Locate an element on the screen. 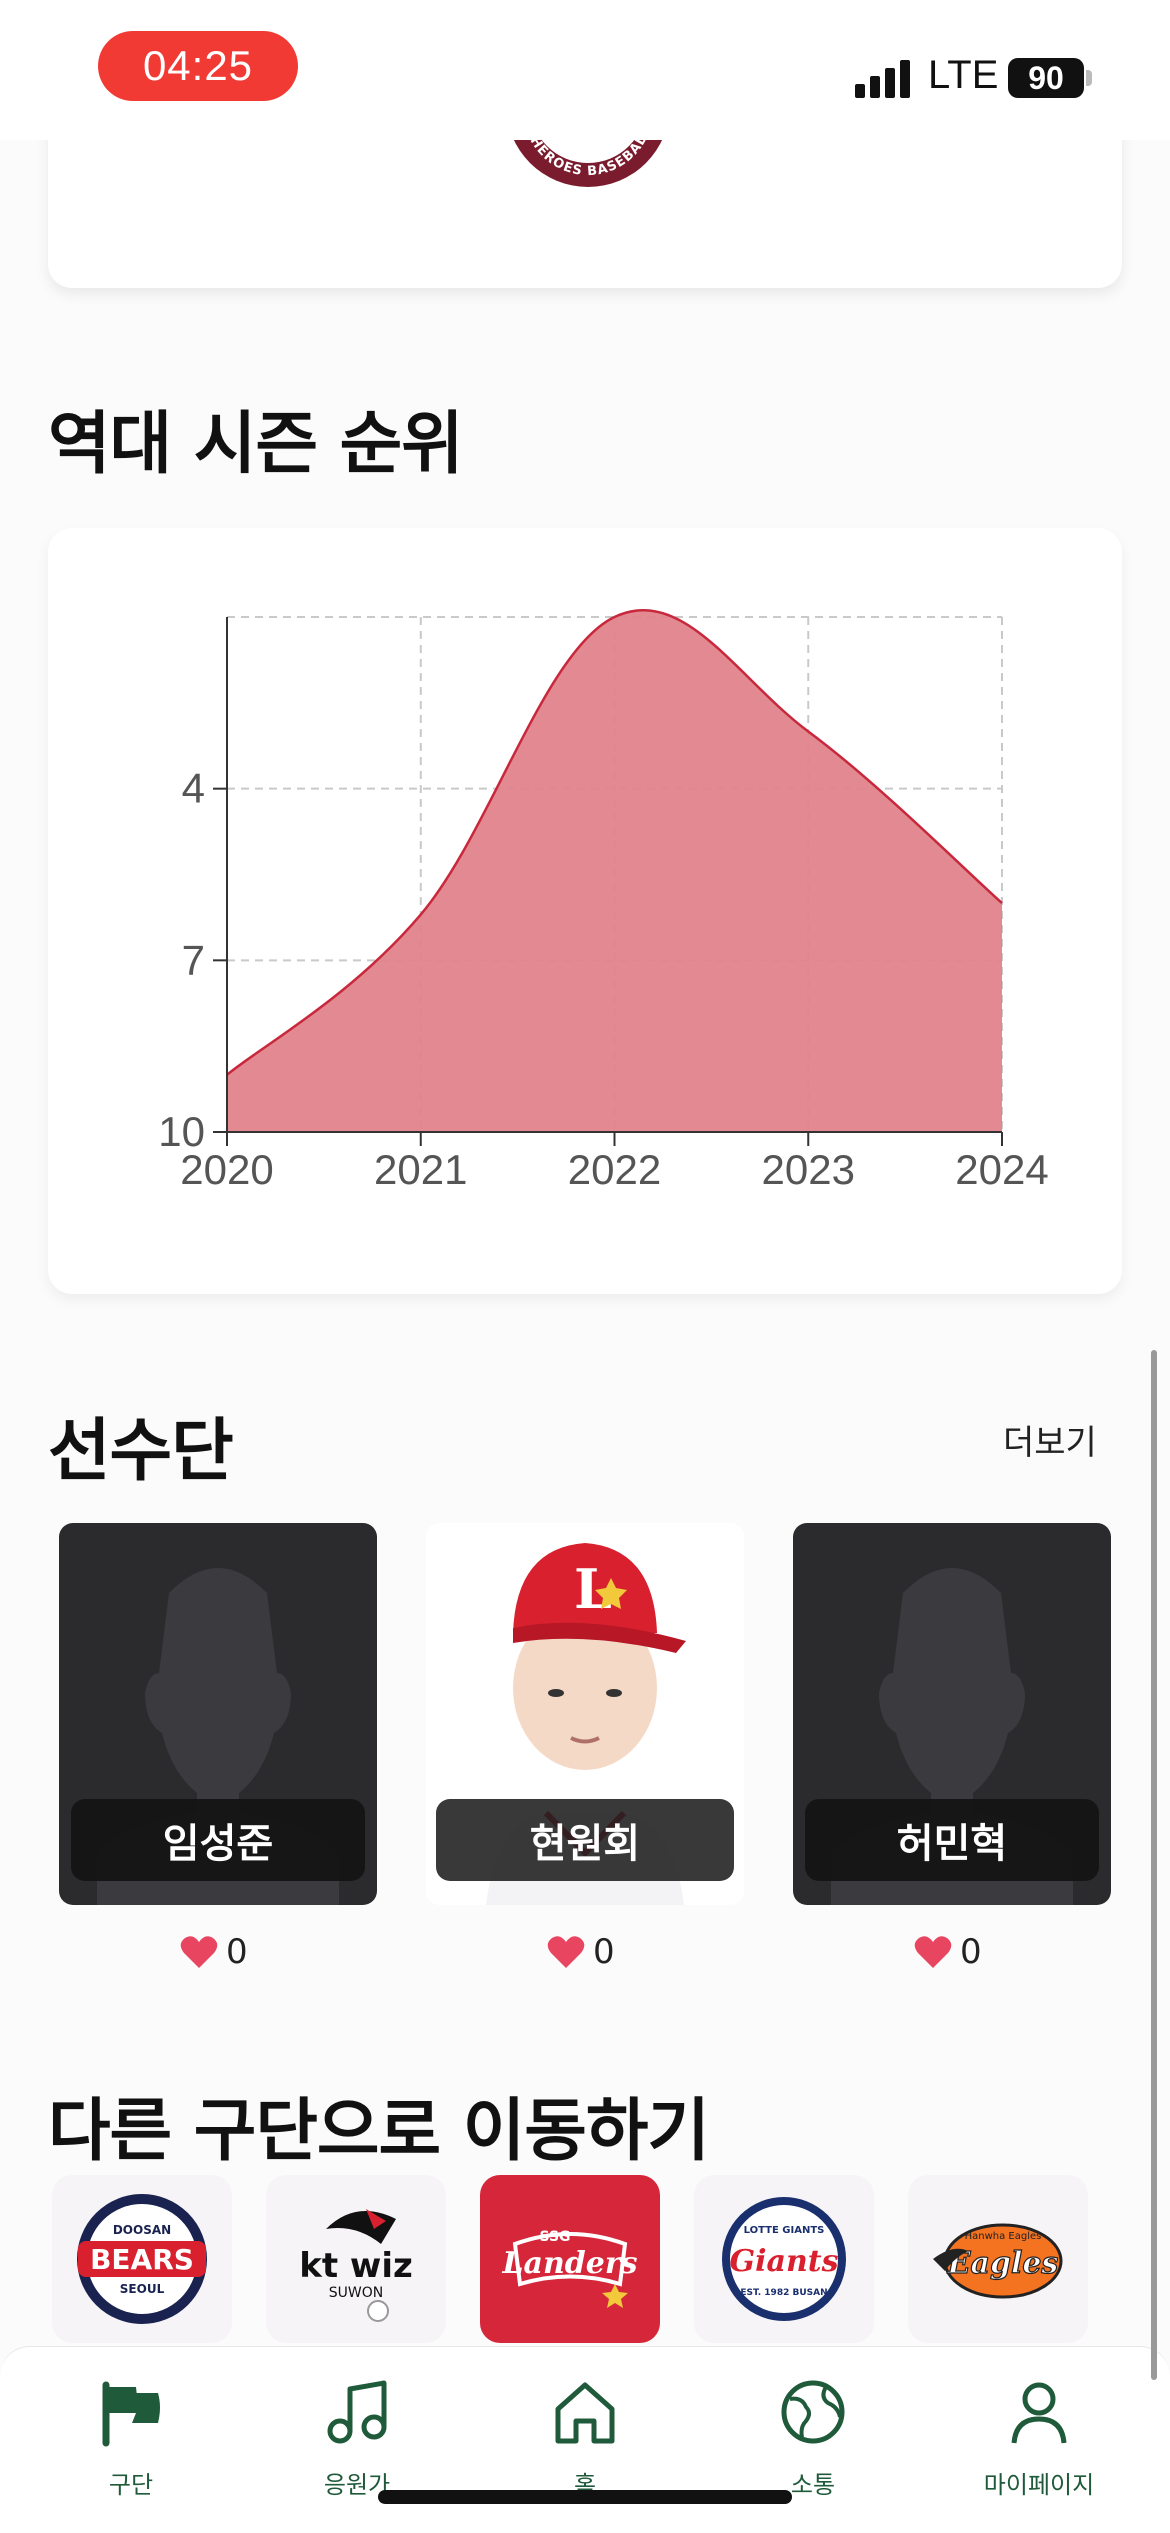 This screenshot has height=2533, width=1170. svg-text: SSG is located at coordinates (554, 2237).